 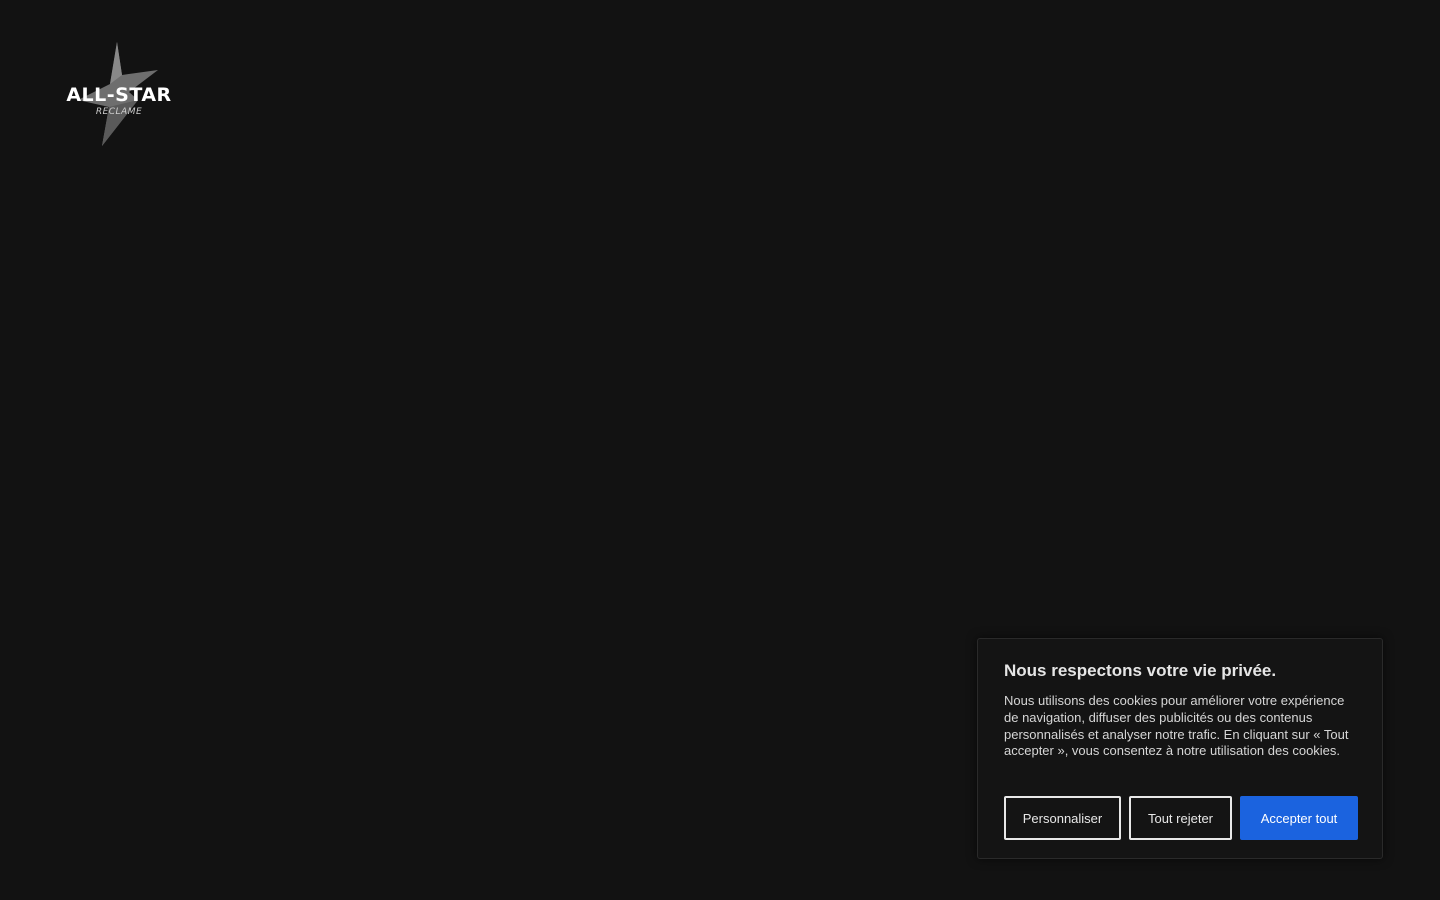 I want to click on customize-button: Personnaliser, so click(x=1062, y=818).